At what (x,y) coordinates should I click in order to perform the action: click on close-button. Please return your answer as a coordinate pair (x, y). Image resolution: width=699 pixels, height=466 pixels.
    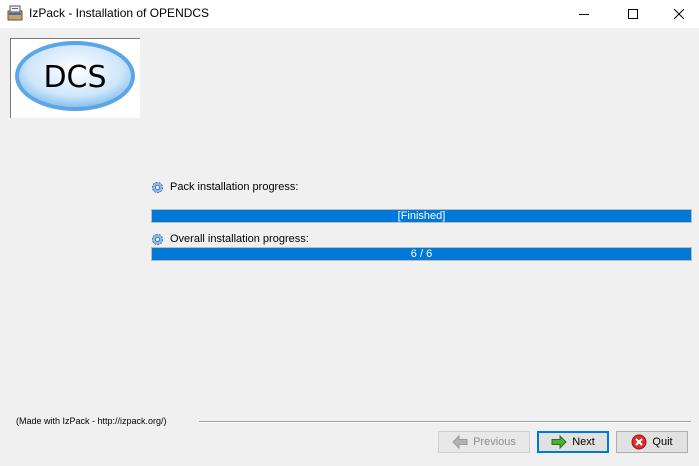
    Looking at the image, I should click on (677, 14).